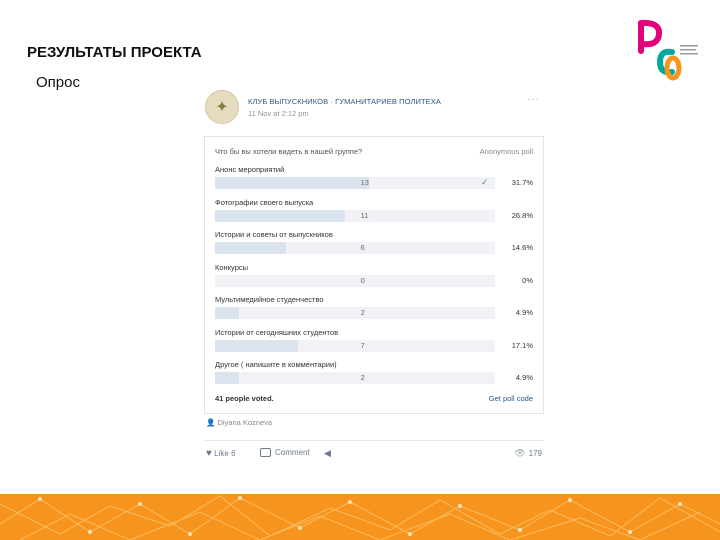  I want to click on poll-type: Anonymous poll, so click(506, 151).